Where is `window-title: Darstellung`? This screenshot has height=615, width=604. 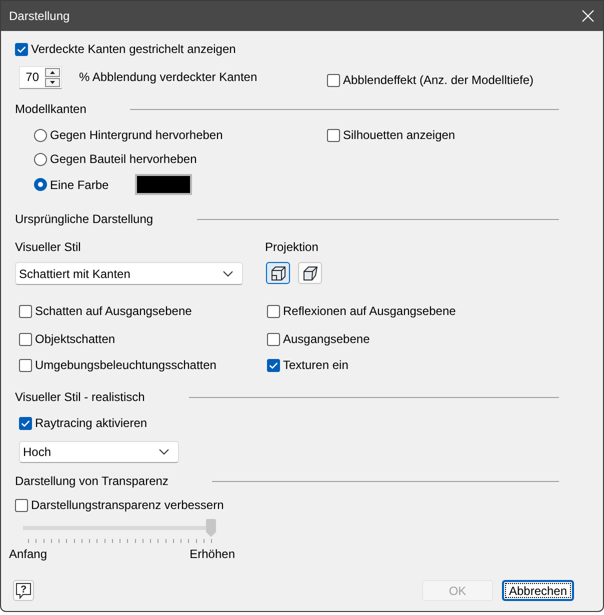 window-title: Darstellung is located at coordinates (39, 16).